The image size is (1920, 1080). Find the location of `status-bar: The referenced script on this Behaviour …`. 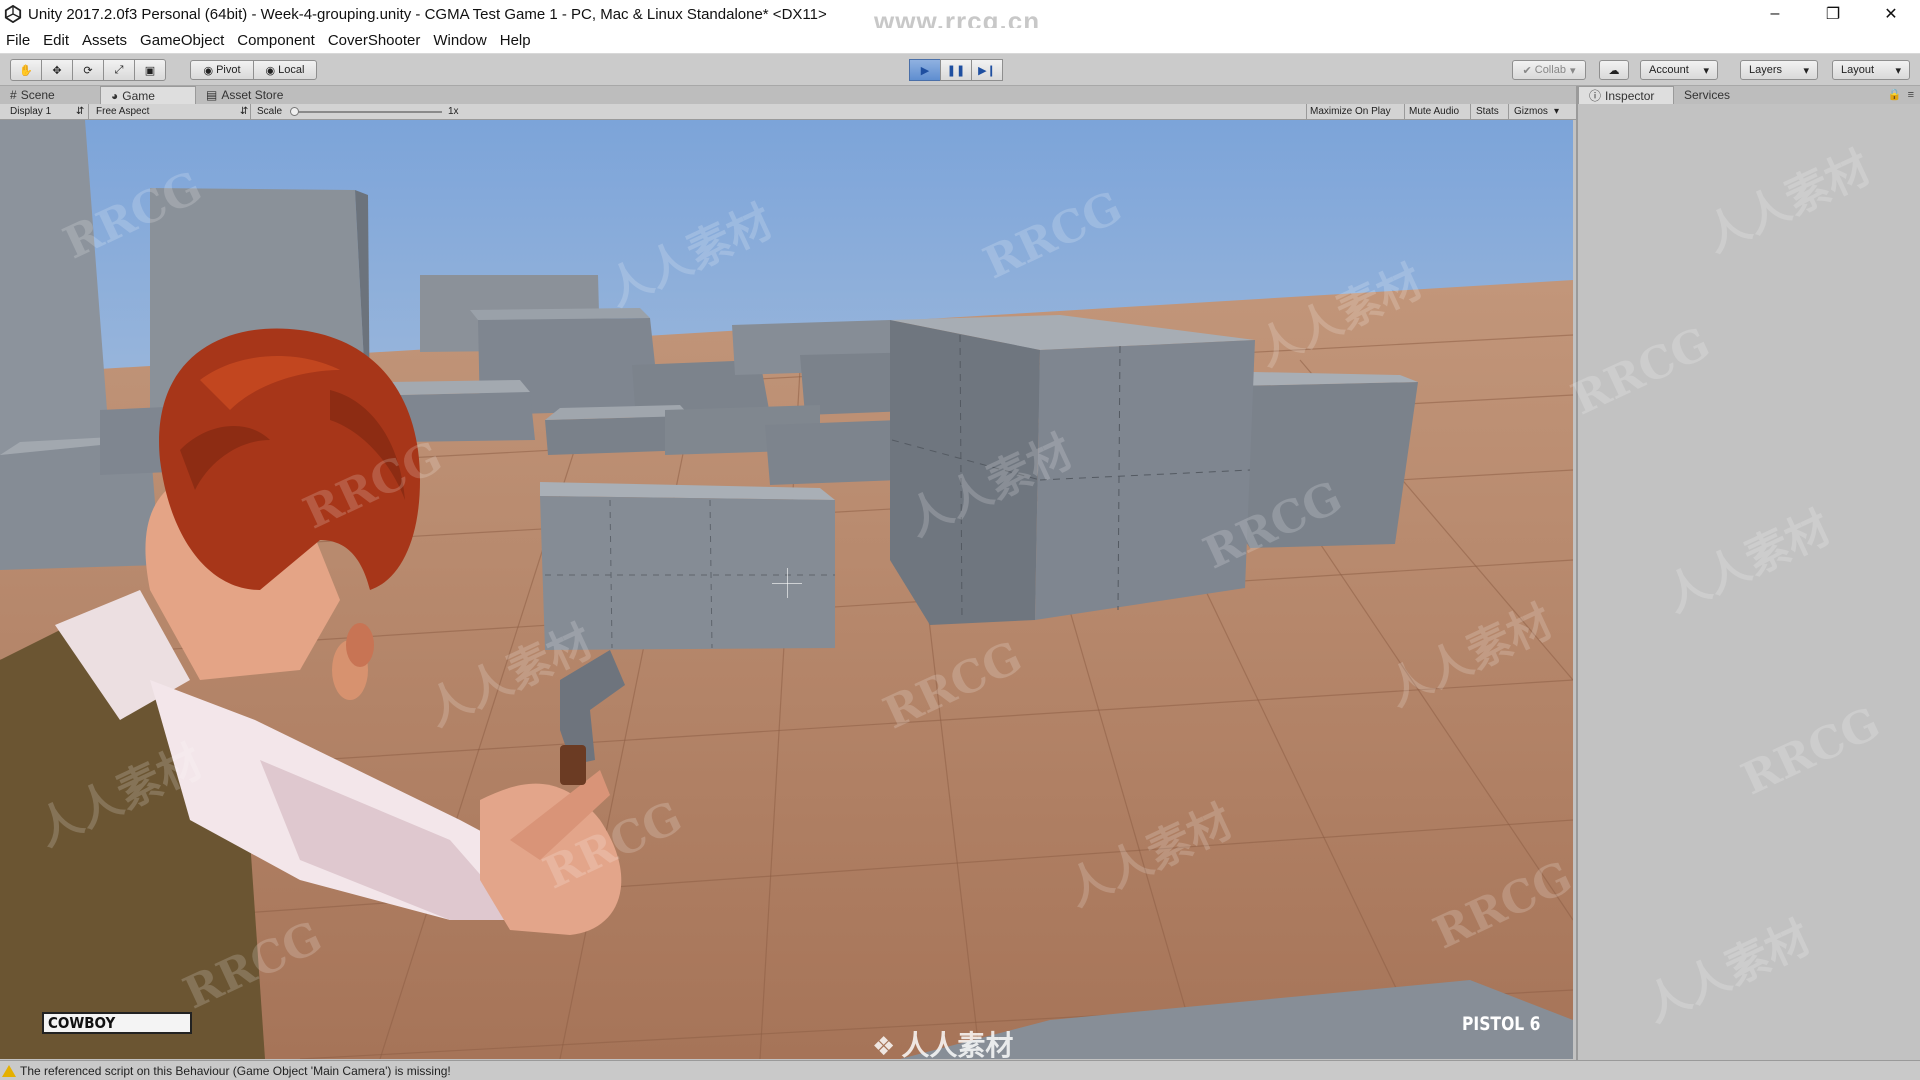

status-bar: The referenced script on this Behaviour … is located at coordinates (960, 1070).